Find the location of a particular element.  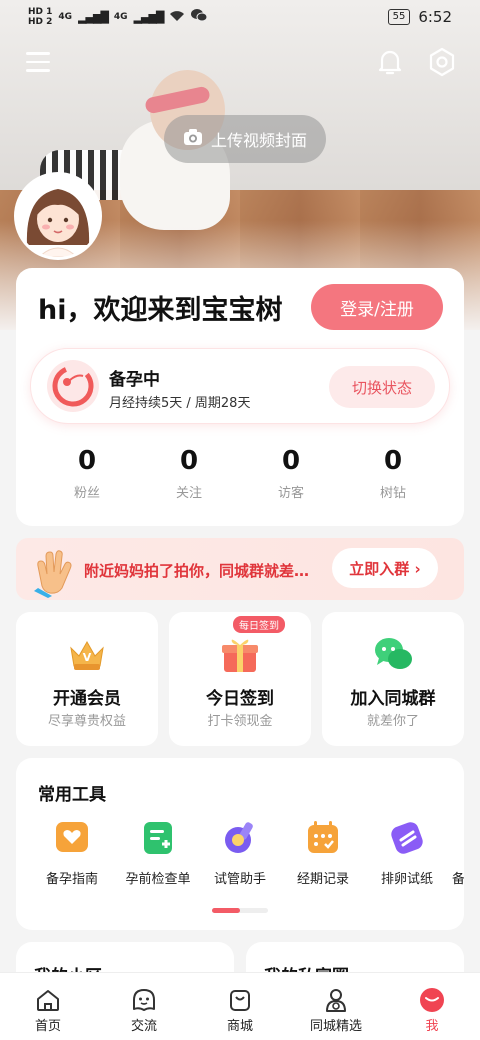

tool-prep-guide: 备孕指南 is located at coordinates (72, 850).